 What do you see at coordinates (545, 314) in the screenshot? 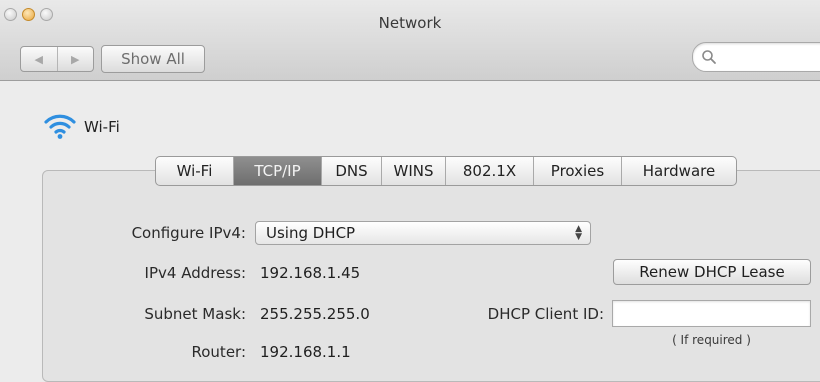
I see `dhcp-client-id-label: DHCP Client ID:` at bounding box center [545, 314].